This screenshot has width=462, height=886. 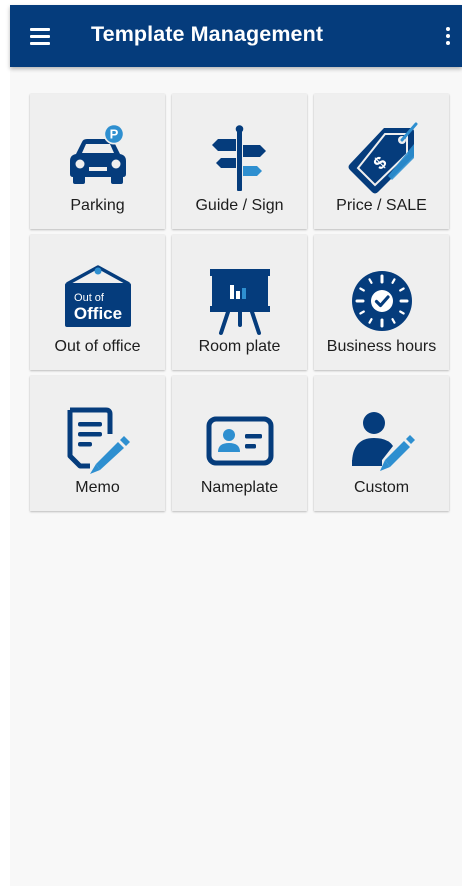 I want to click on template-label: Memo, so click(x=97, y=487).